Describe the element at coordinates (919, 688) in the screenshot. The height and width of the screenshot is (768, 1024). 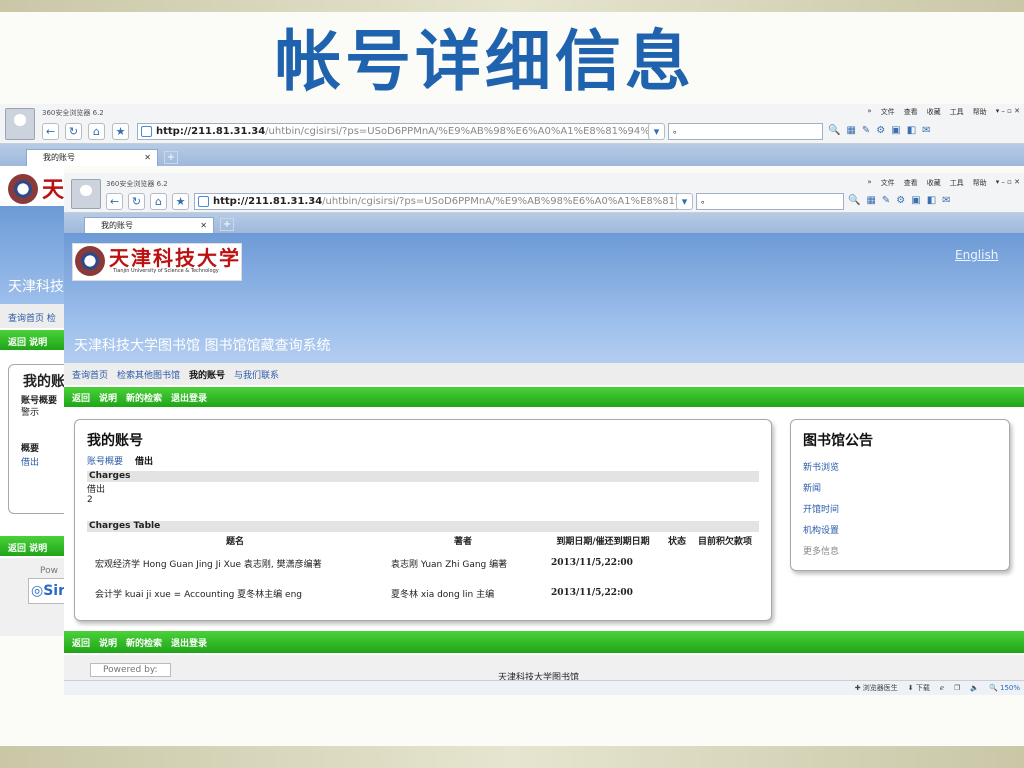
I see `download-button: ⬇ 下载` at that location.